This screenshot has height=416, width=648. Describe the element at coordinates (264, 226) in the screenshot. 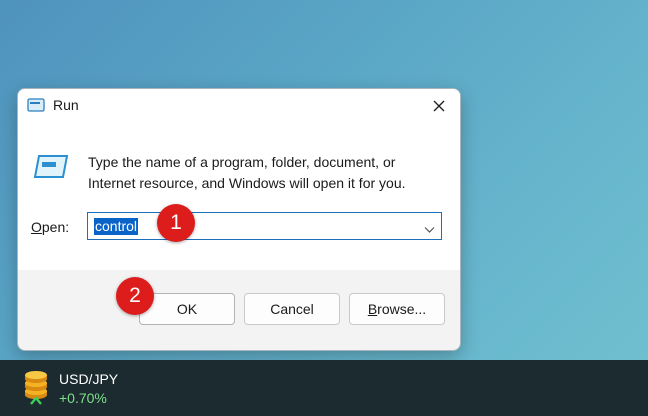

I see `open-input: control` at that location.